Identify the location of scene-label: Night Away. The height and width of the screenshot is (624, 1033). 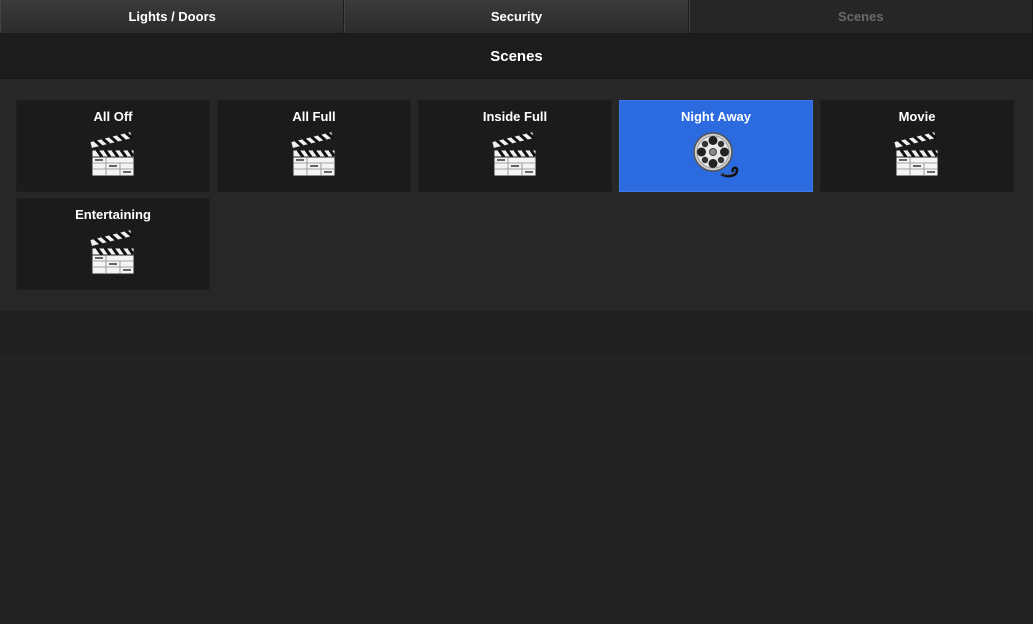
(716, 116).